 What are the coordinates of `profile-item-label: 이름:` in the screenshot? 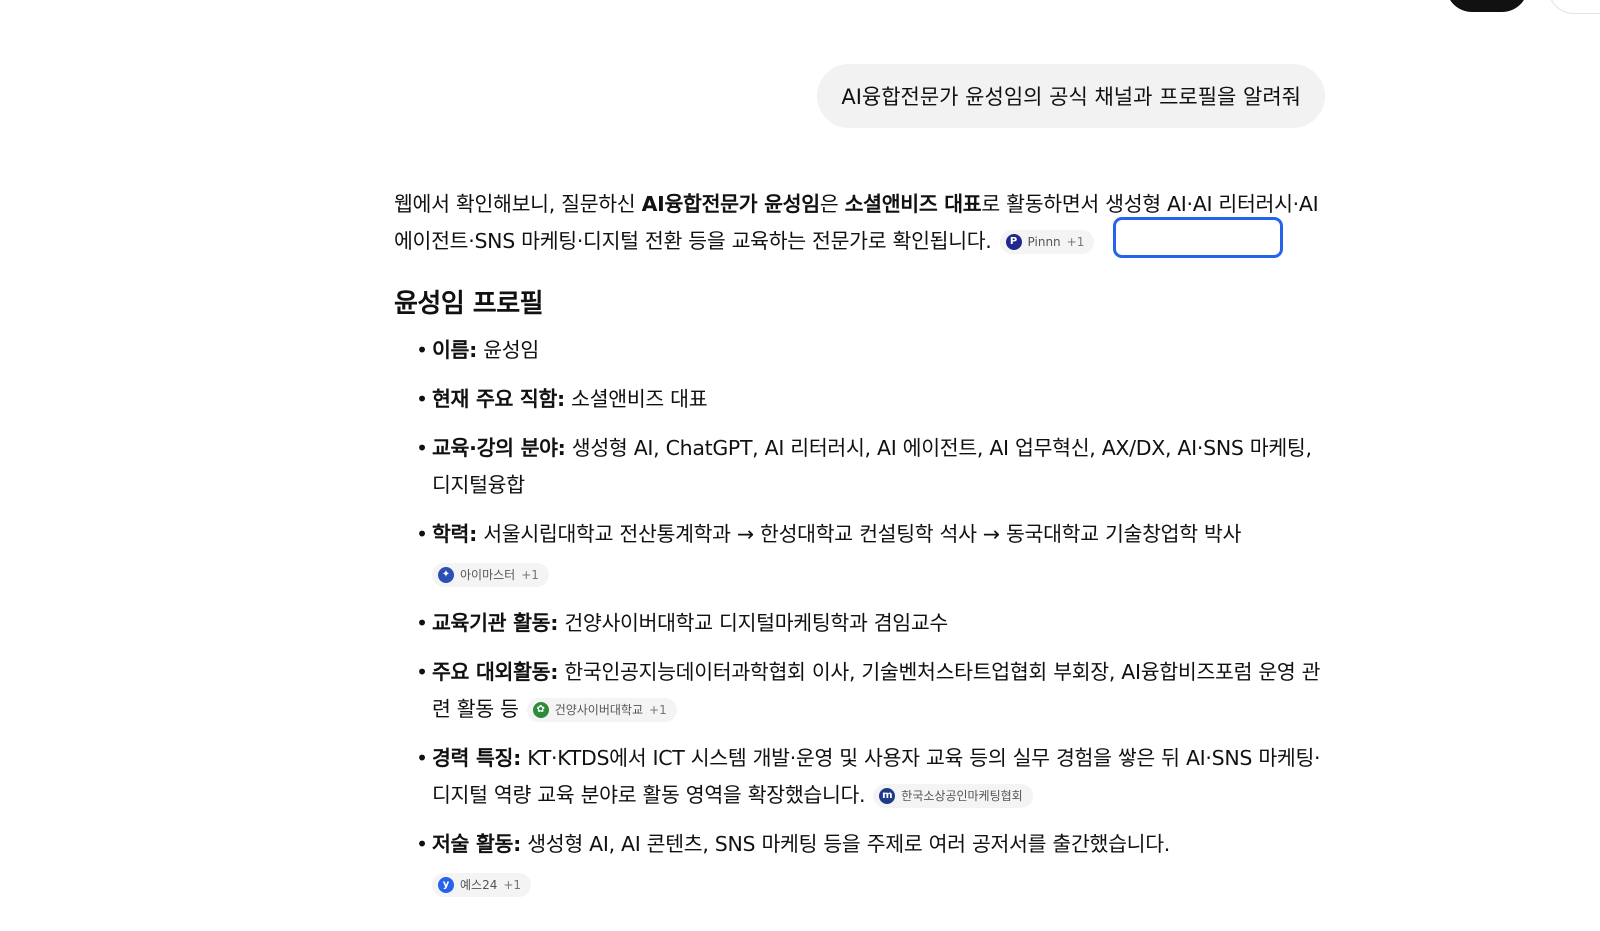 It's located at (455, 350).